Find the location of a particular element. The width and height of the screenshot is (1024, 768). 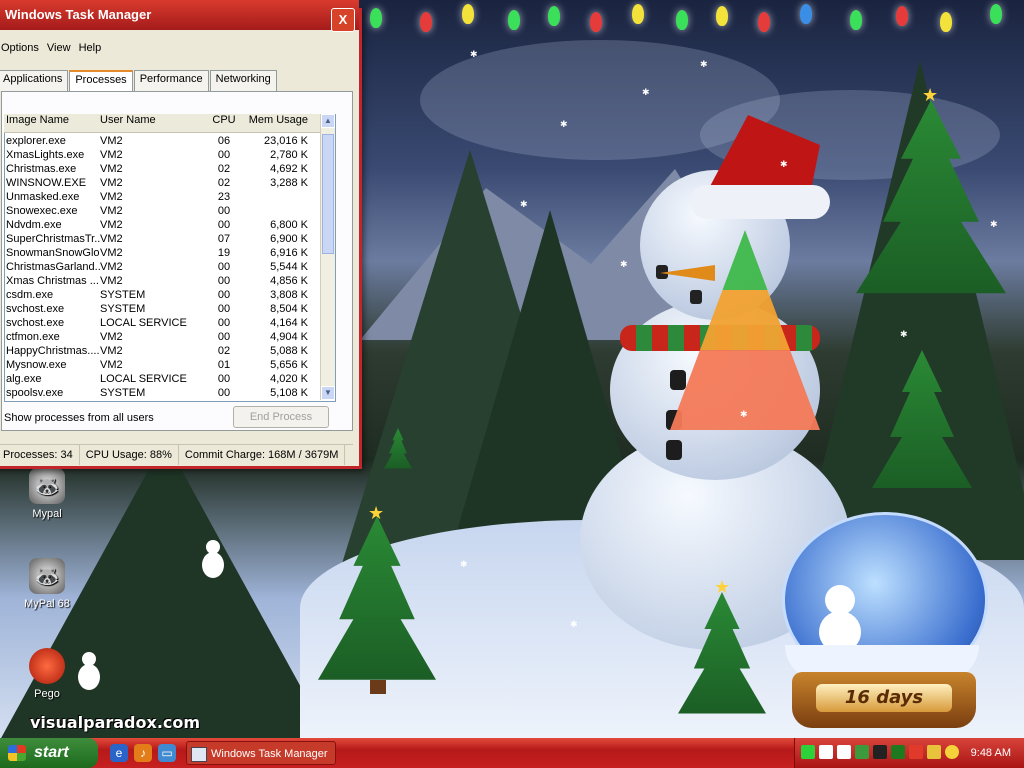

process-row: spoolsv.exe SYSTEM 00 5,108 K is located at coordinates (162, 393).